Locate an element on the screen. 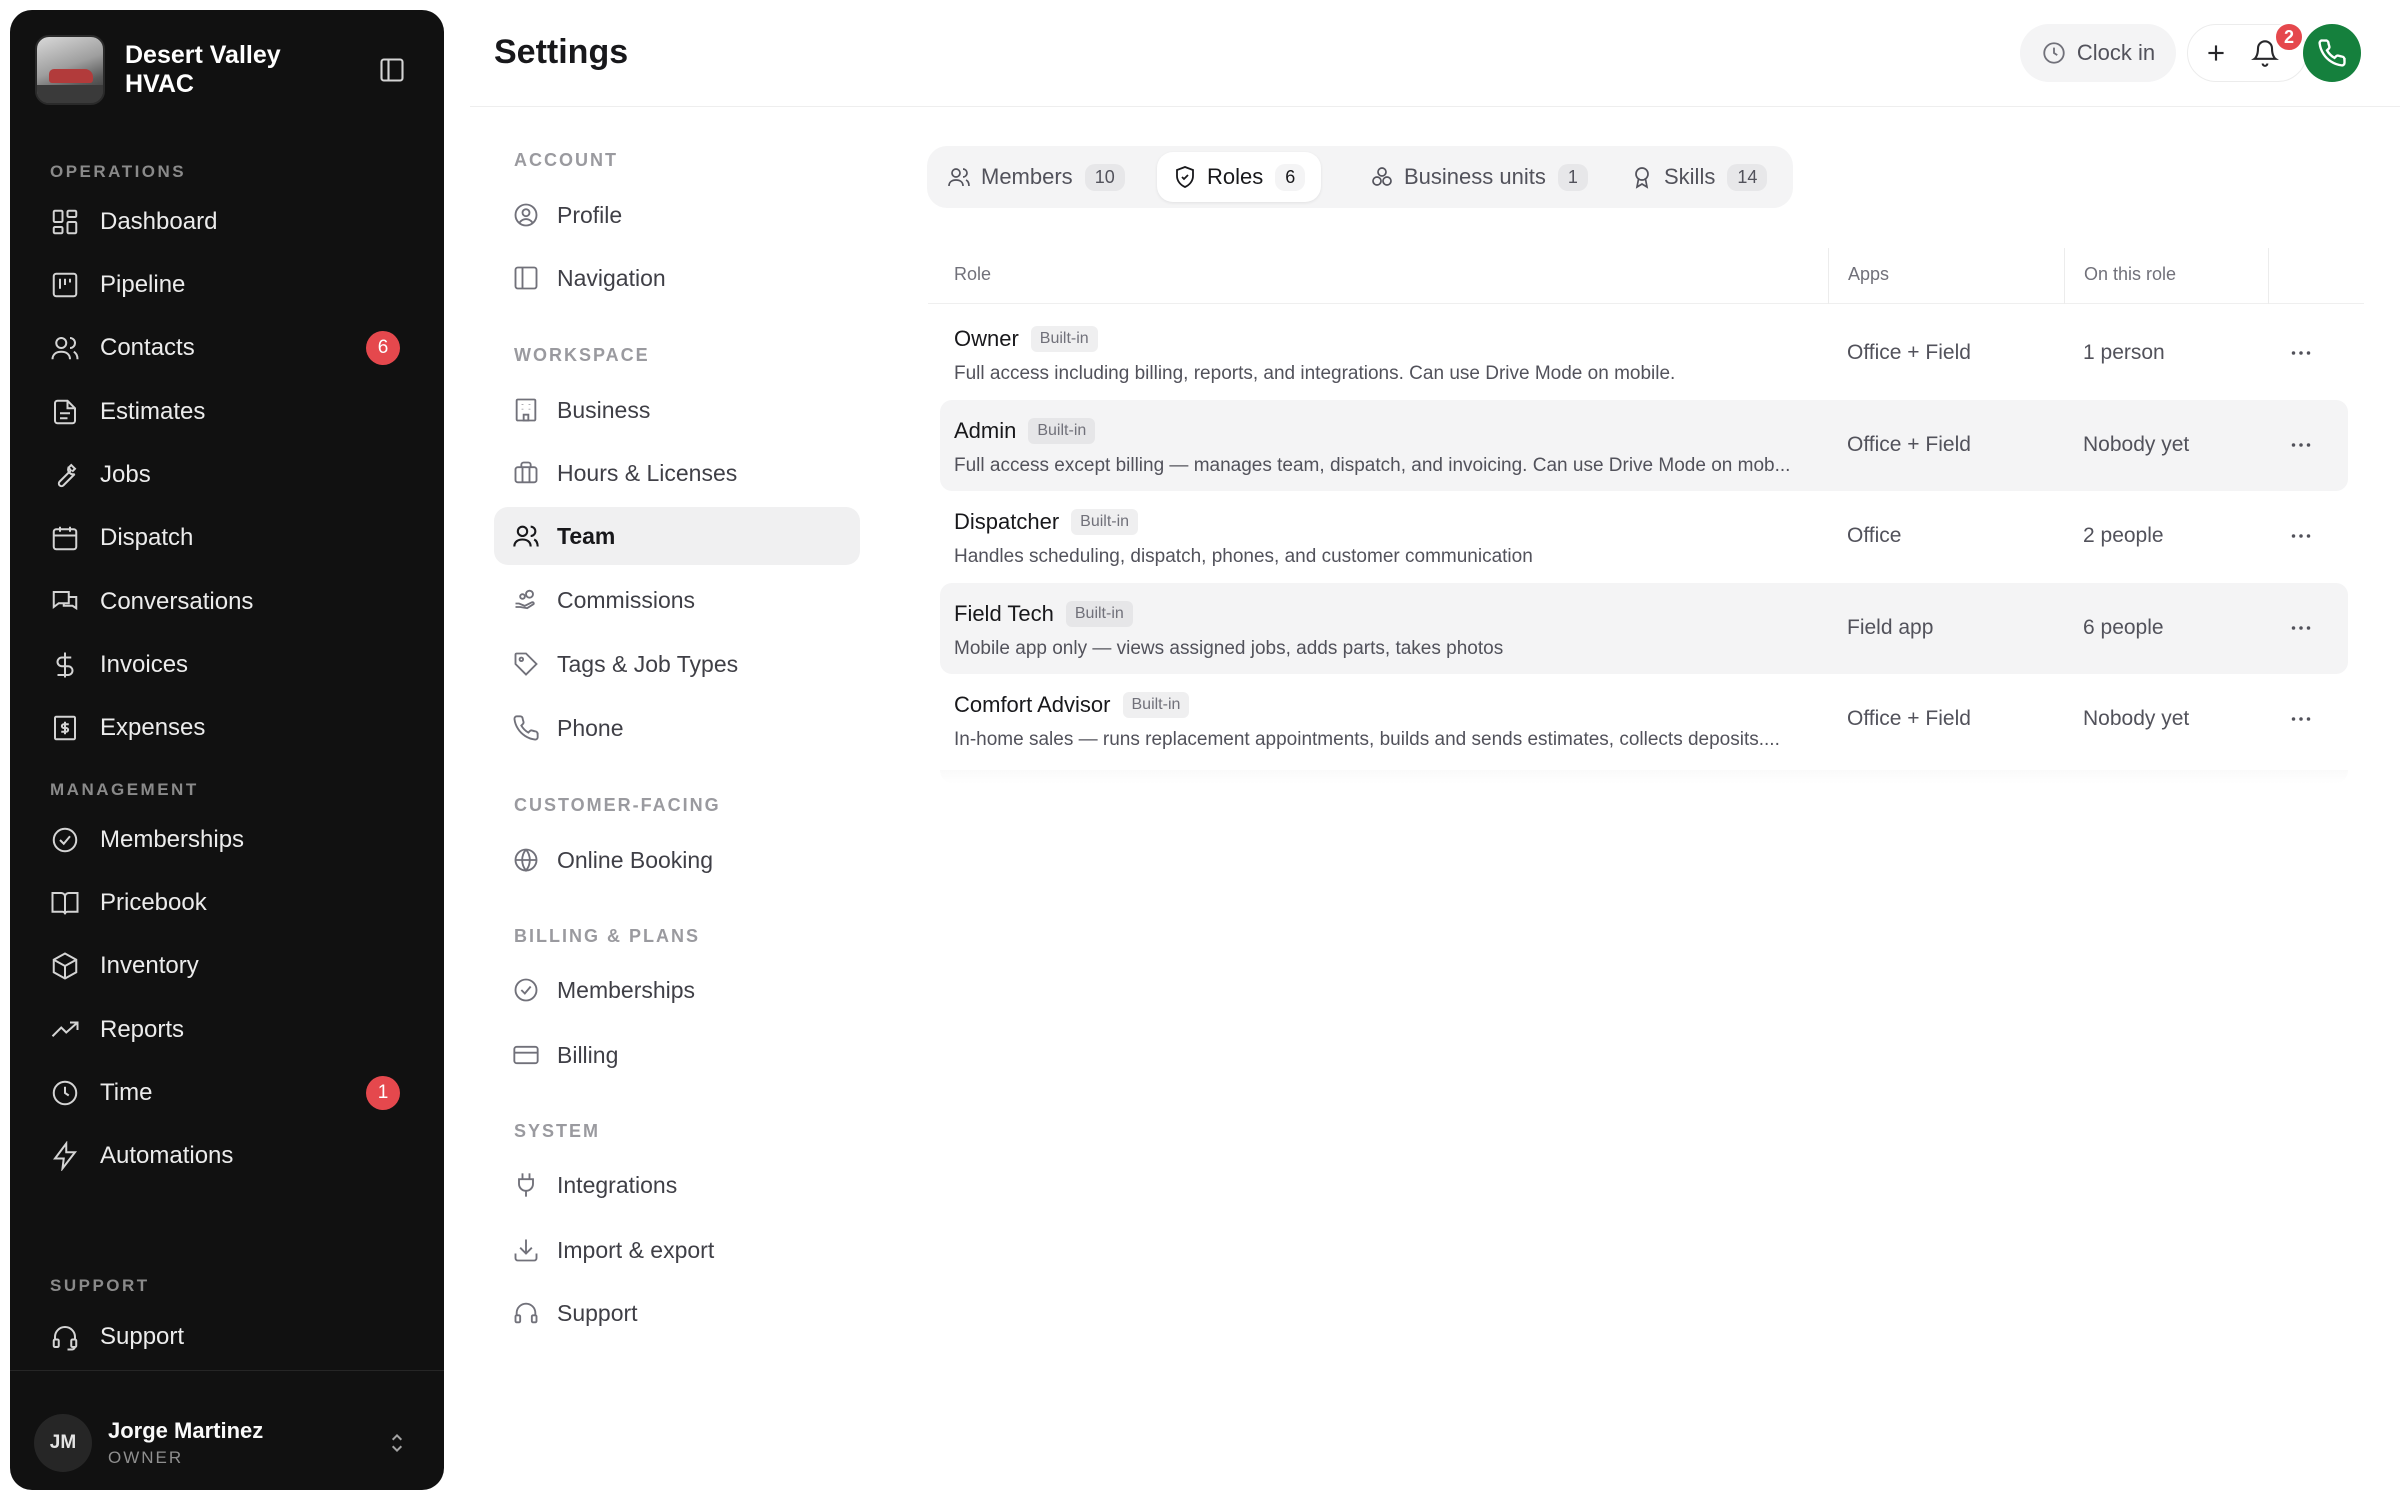 Image resolution: width=2400 pixels, height=1500 pixels. settings-nav-team: Team is located at coordinates (677, 536).